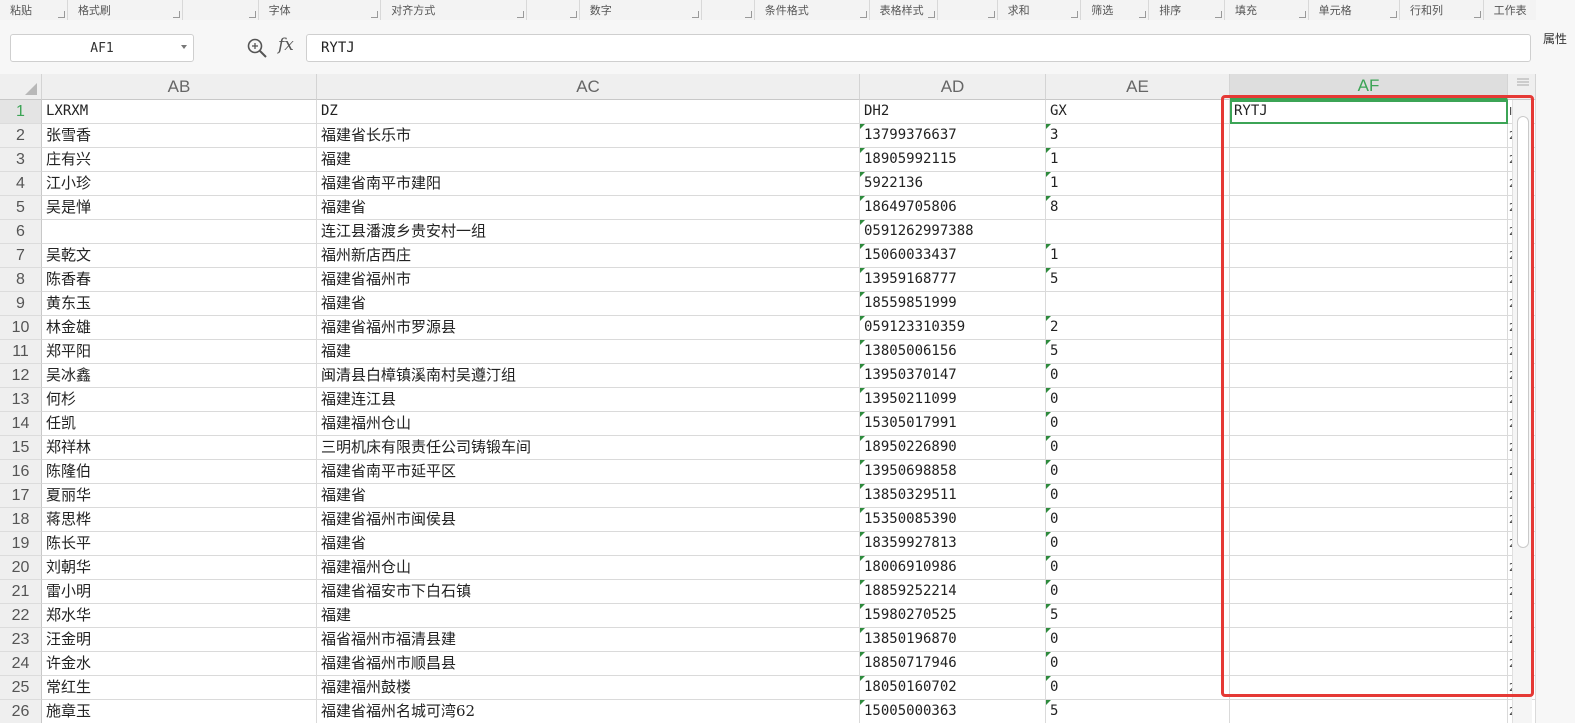  I want to click on row-number: 18, so click(21, 520).